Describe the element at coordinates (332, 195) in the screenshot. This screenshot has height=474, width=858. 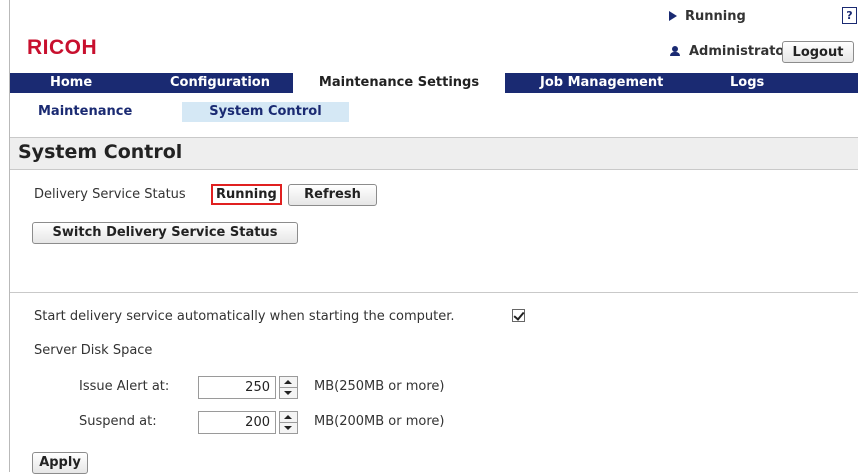
I see `refresh-button: Refresh` at that location.